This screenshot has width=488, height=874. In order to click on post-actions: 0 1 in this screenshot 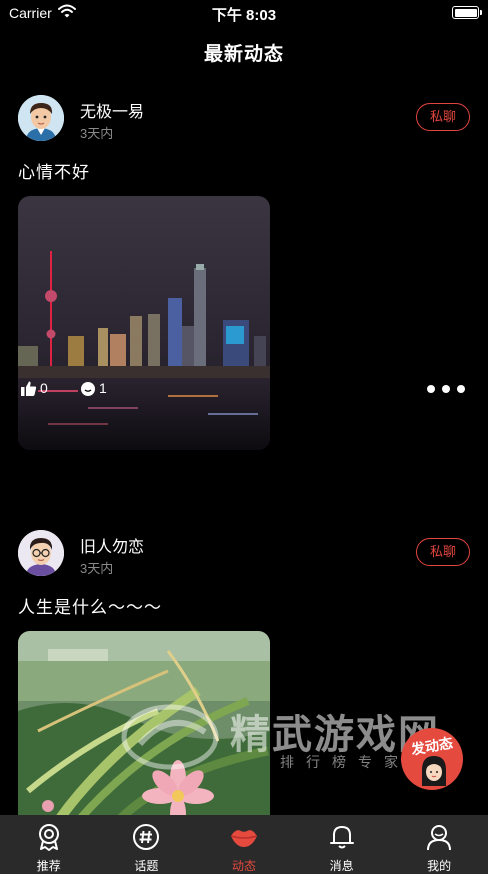, I will do `click(244, 391)`.